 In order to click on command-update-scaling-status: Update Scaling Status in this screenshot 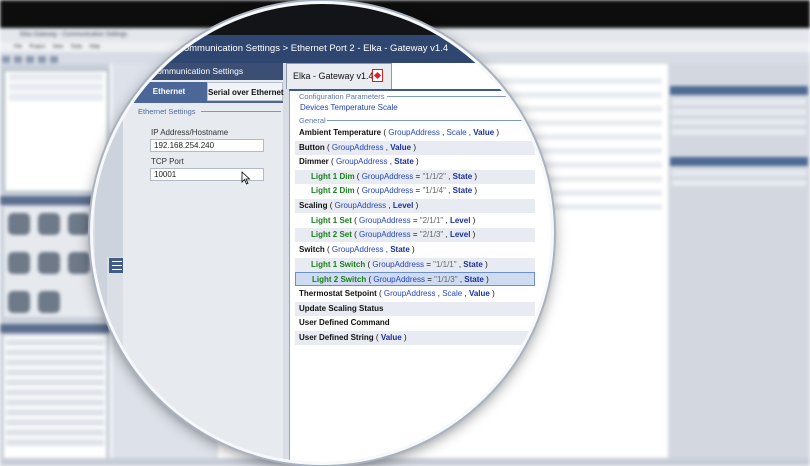, I will do `click(415, 309)`.